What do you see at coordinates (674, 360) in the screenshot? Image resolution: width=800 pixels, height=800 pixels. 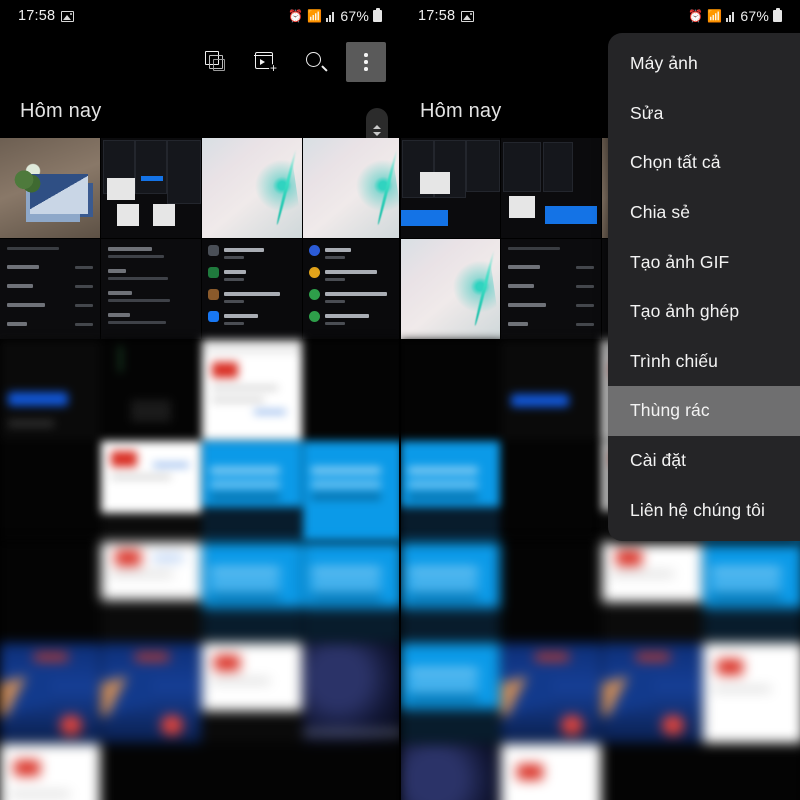 I see `menu-item-label: Trình chiếu` at bounding box center [674, 360].